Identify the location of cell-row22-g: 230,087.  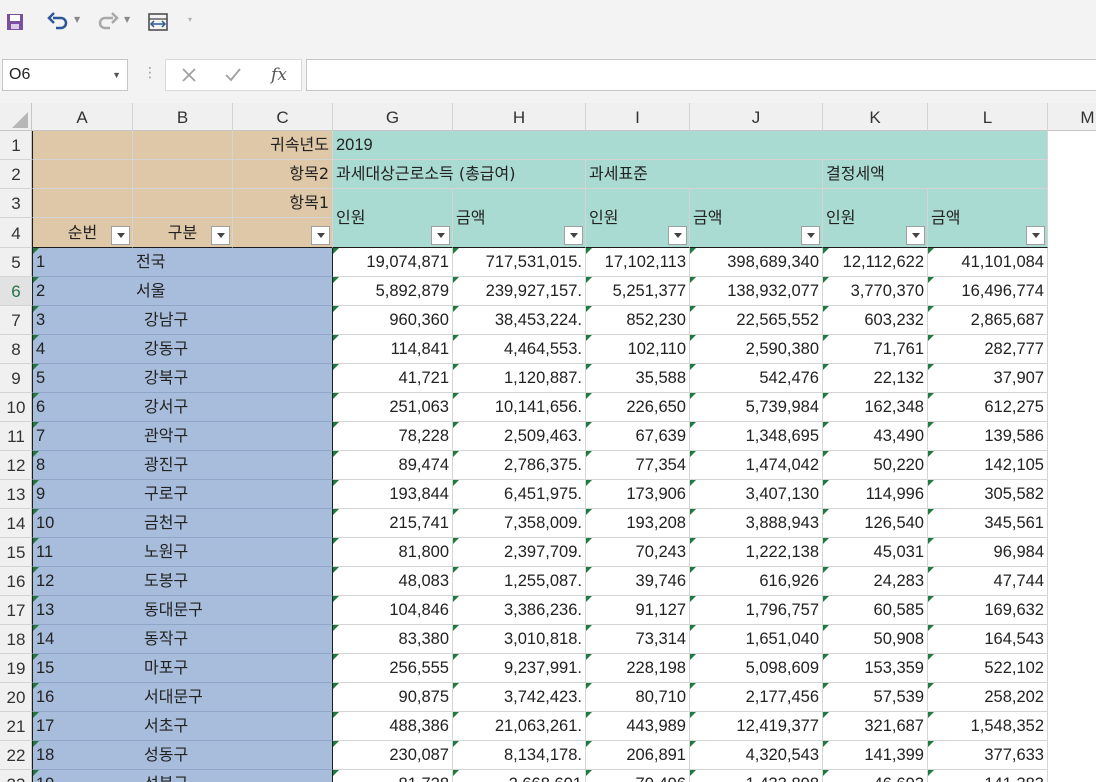
(393, 755).